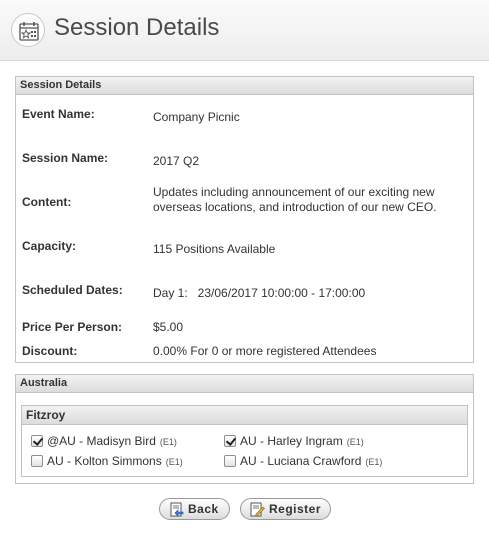  What do you see at coordinates (168, 327) in the screenshot?
I see `price-value: $5.00` at bounding box center [168, 327].